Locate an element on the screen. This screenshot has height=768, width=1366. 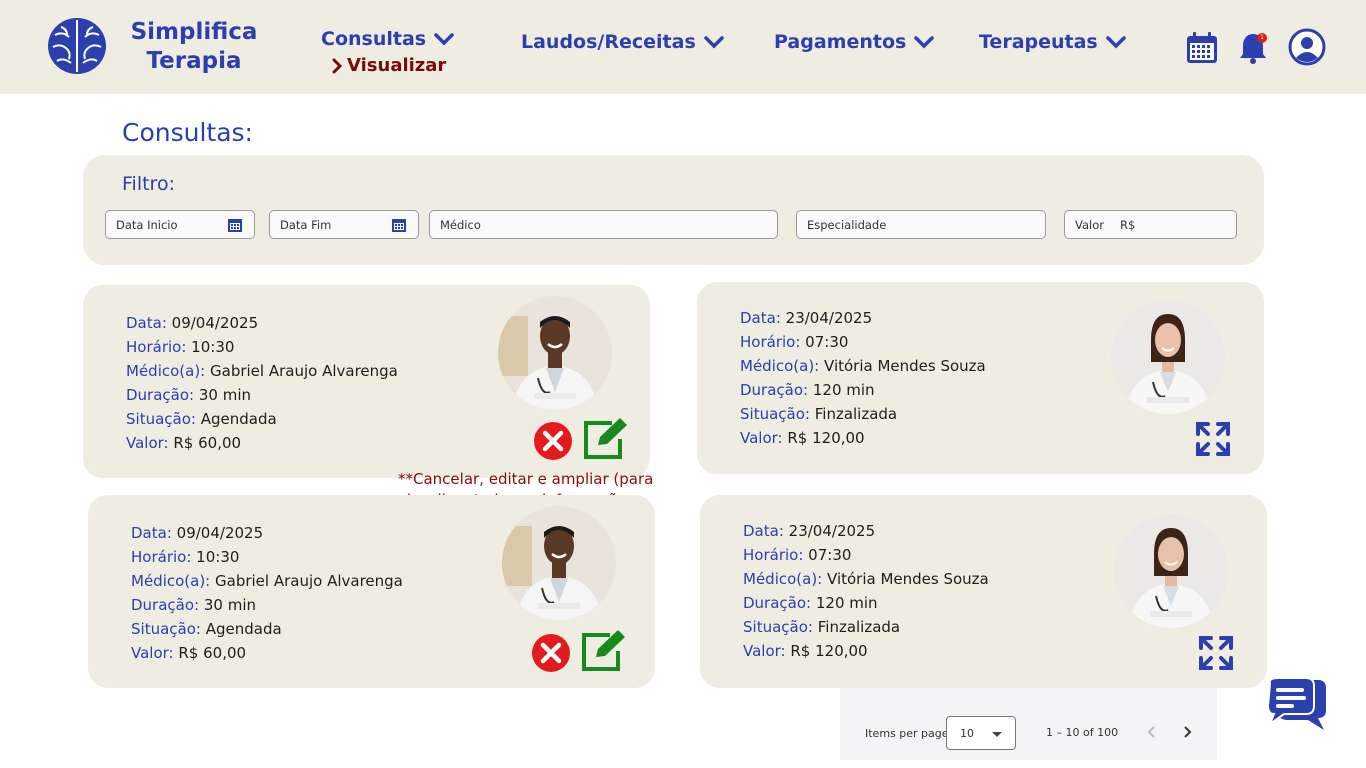
brain-logo-icon is located at coordinates (77, 46).